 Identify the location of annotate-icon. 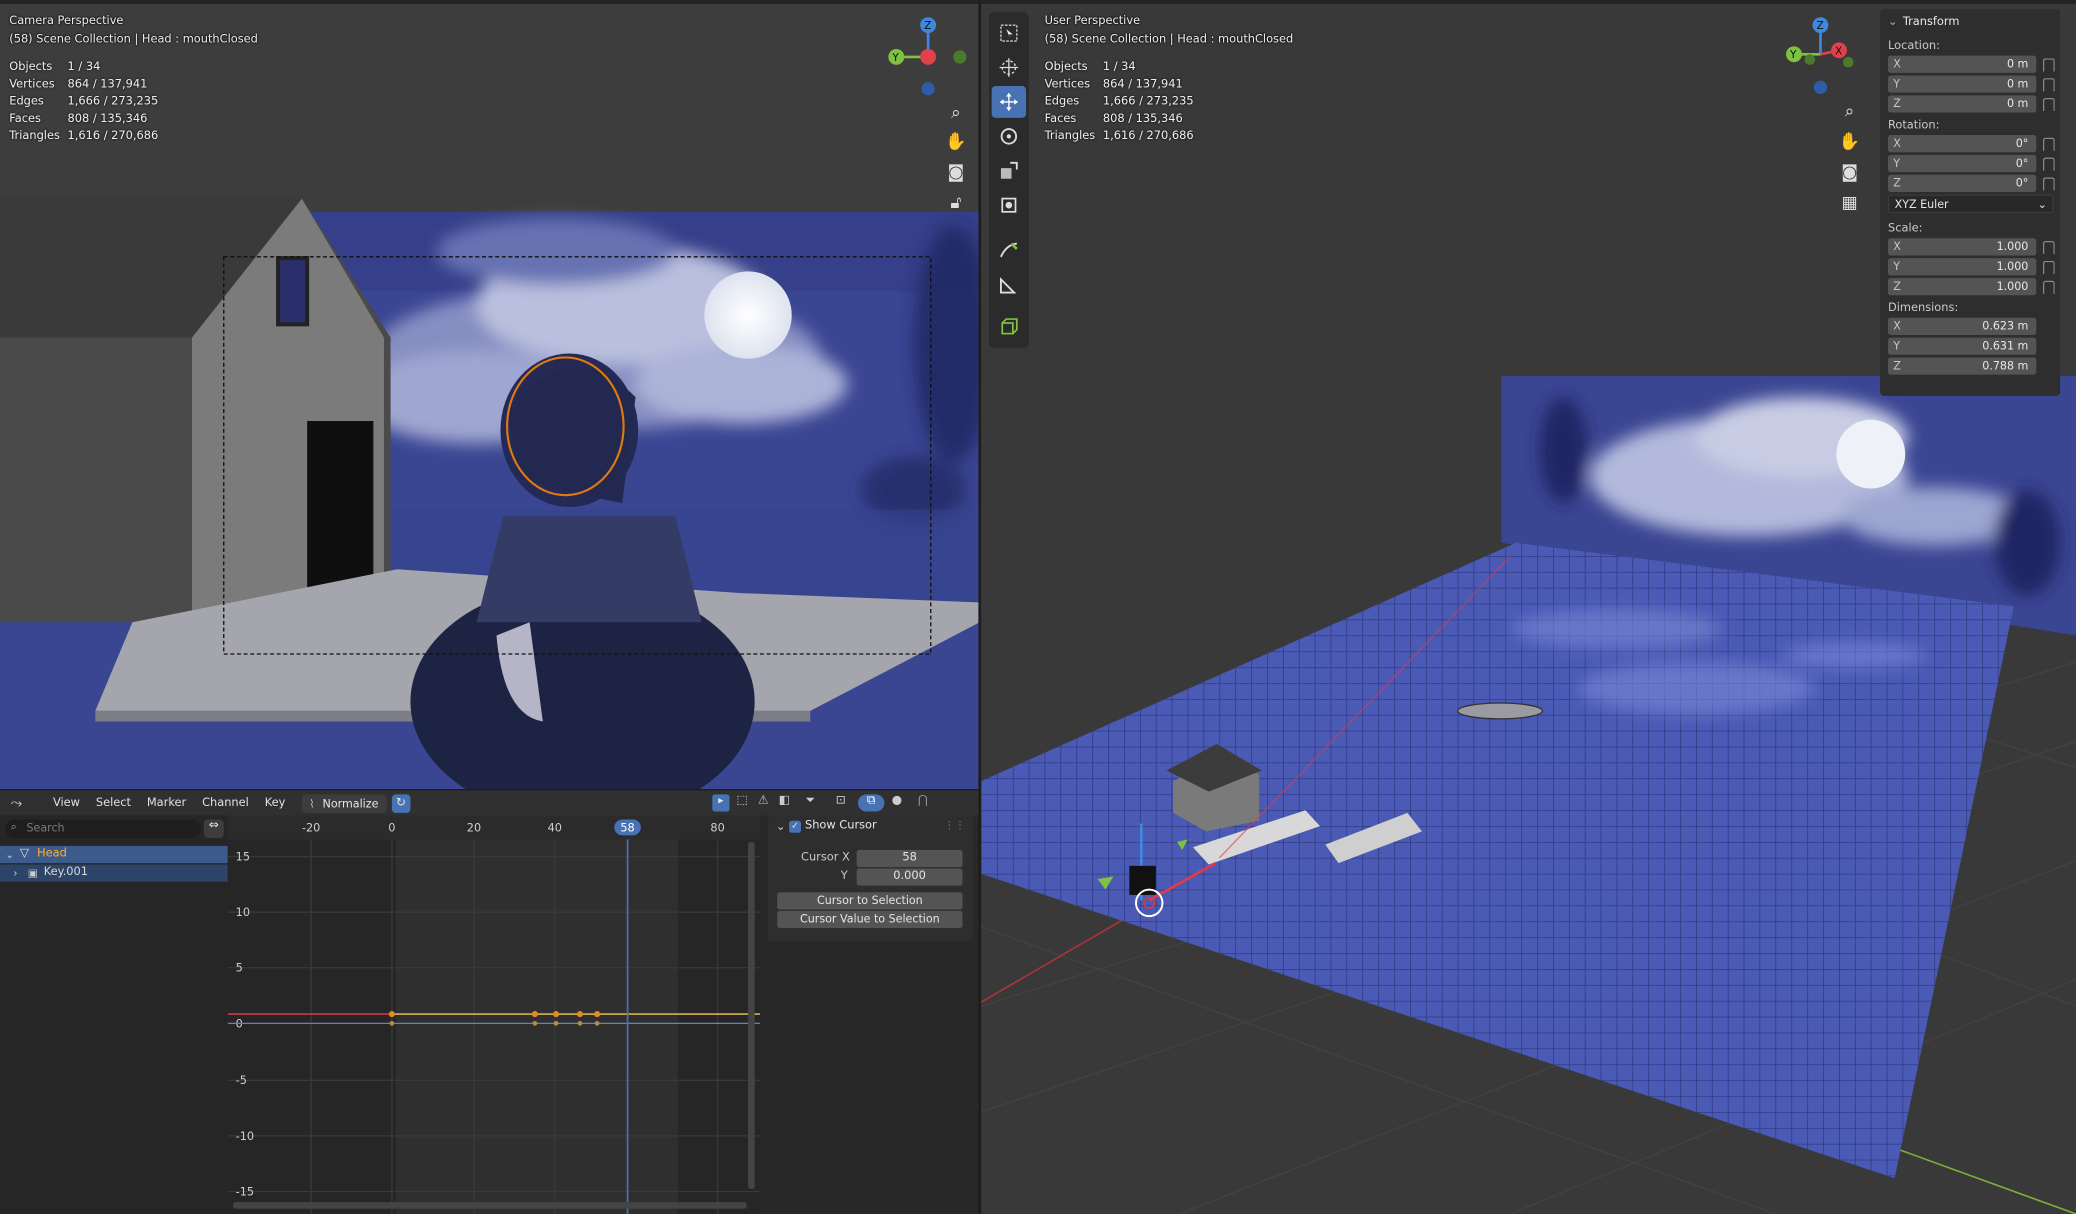
(1009, 250).